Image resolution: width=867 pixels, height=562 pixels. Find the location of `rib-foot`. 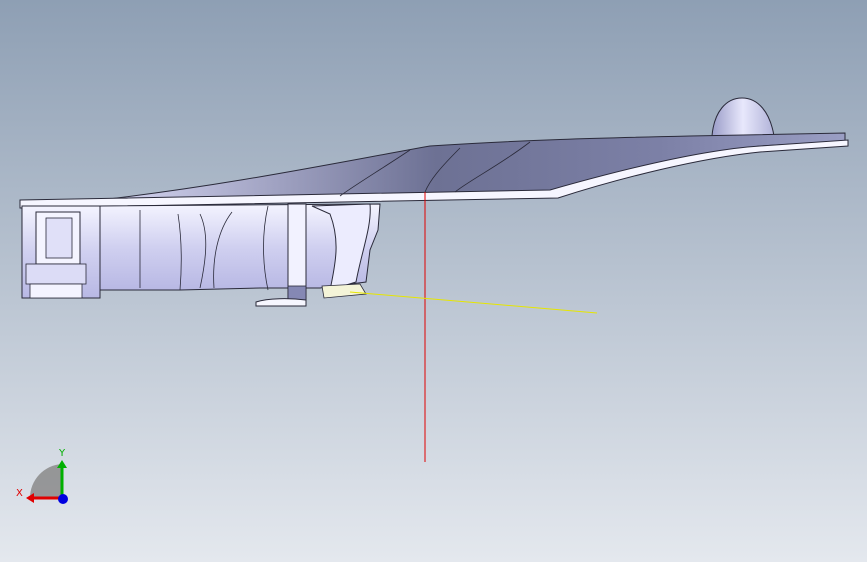

rib-foot is located at coordinates (297, 293).